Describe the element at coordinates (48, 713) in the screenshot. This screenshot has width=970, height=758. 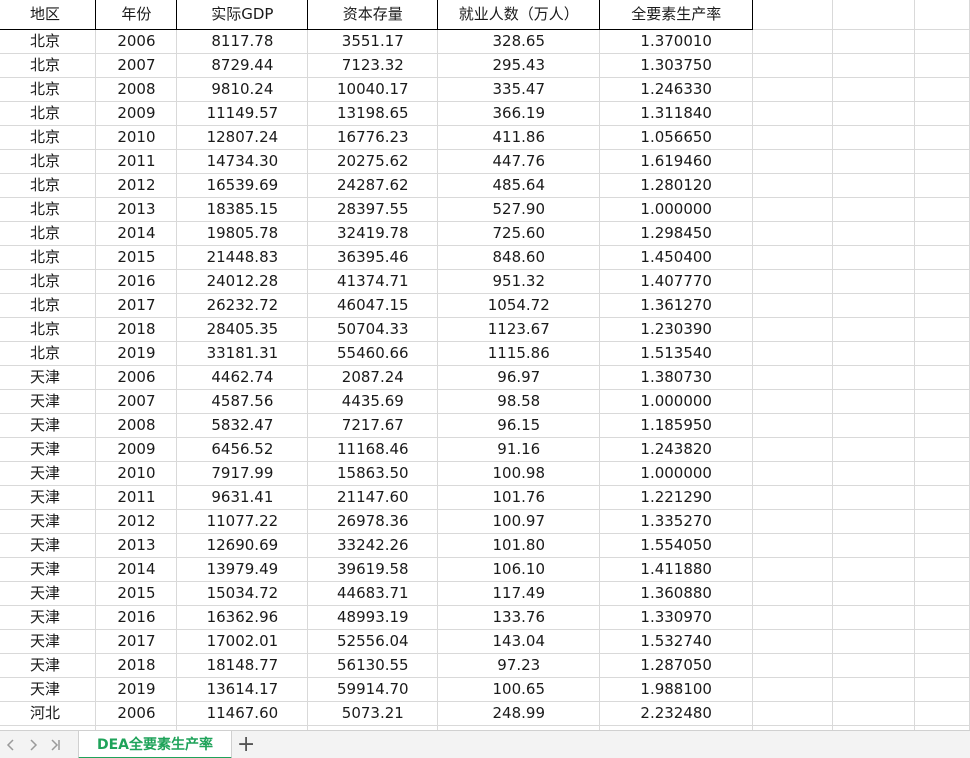
I see `cell-region: 河北` at that location.